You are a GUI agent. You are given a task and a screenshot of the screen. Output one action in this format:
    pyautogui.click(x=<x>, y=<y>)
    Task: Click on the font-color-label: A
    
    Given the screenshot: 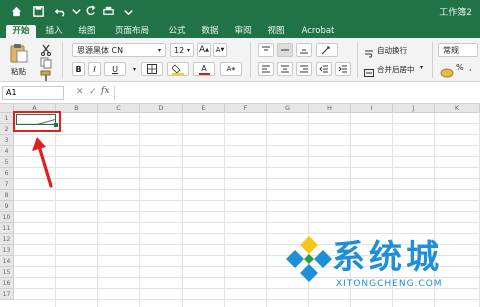 What is the action you would take?
    pyautogui.click(x=204, y=68)
    